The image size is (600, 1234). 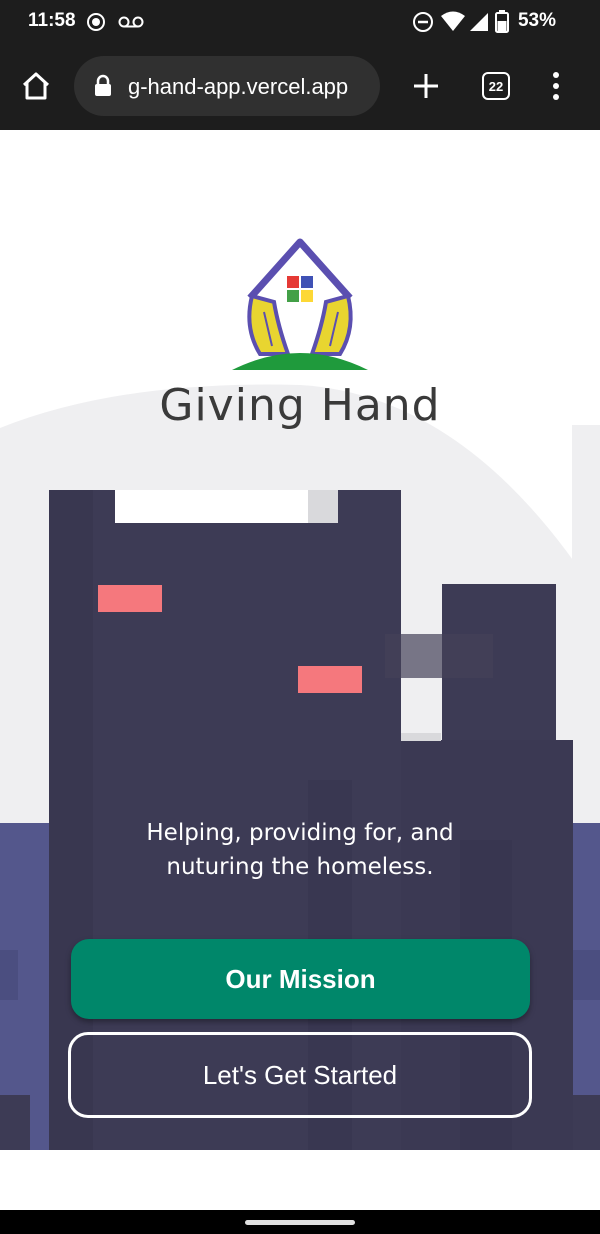 What do you see at coordinates (300, 833) in the screenshot?
I see `tagline-line-1: Helping, providing for, and` at bounding box center [300, 833].